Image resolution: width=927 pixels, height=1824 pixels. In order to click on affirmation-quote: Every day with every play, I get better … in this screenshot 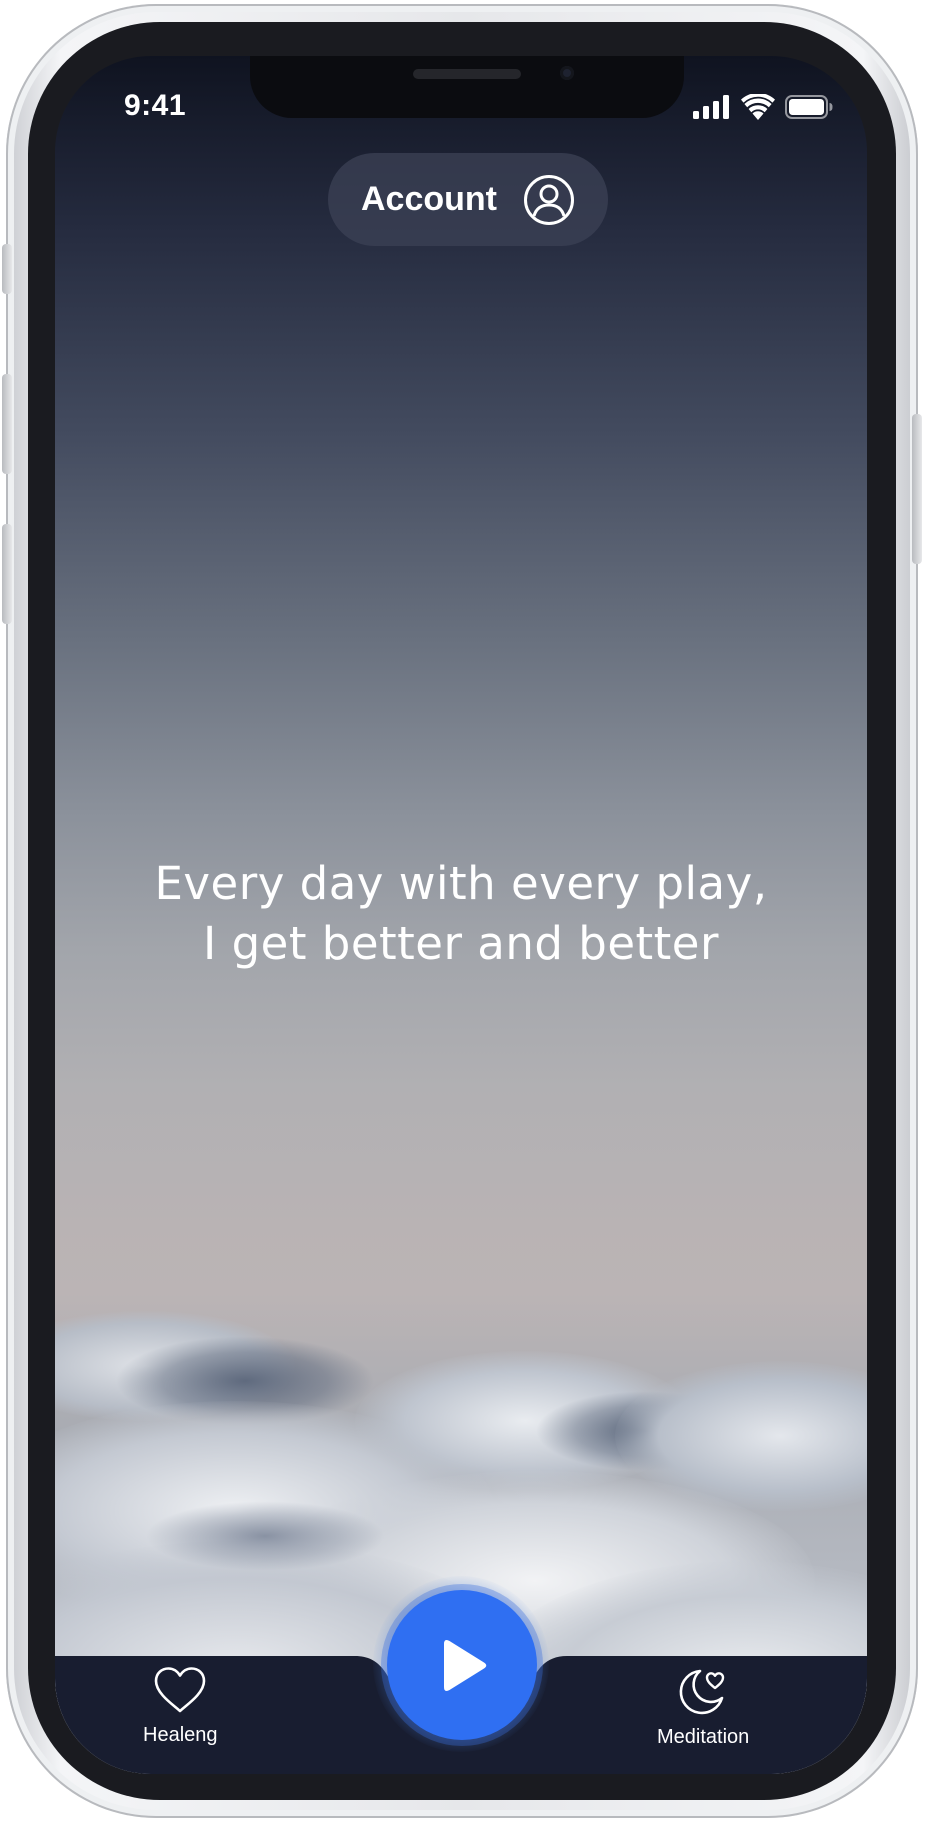, I will do `click(461, 914)`.